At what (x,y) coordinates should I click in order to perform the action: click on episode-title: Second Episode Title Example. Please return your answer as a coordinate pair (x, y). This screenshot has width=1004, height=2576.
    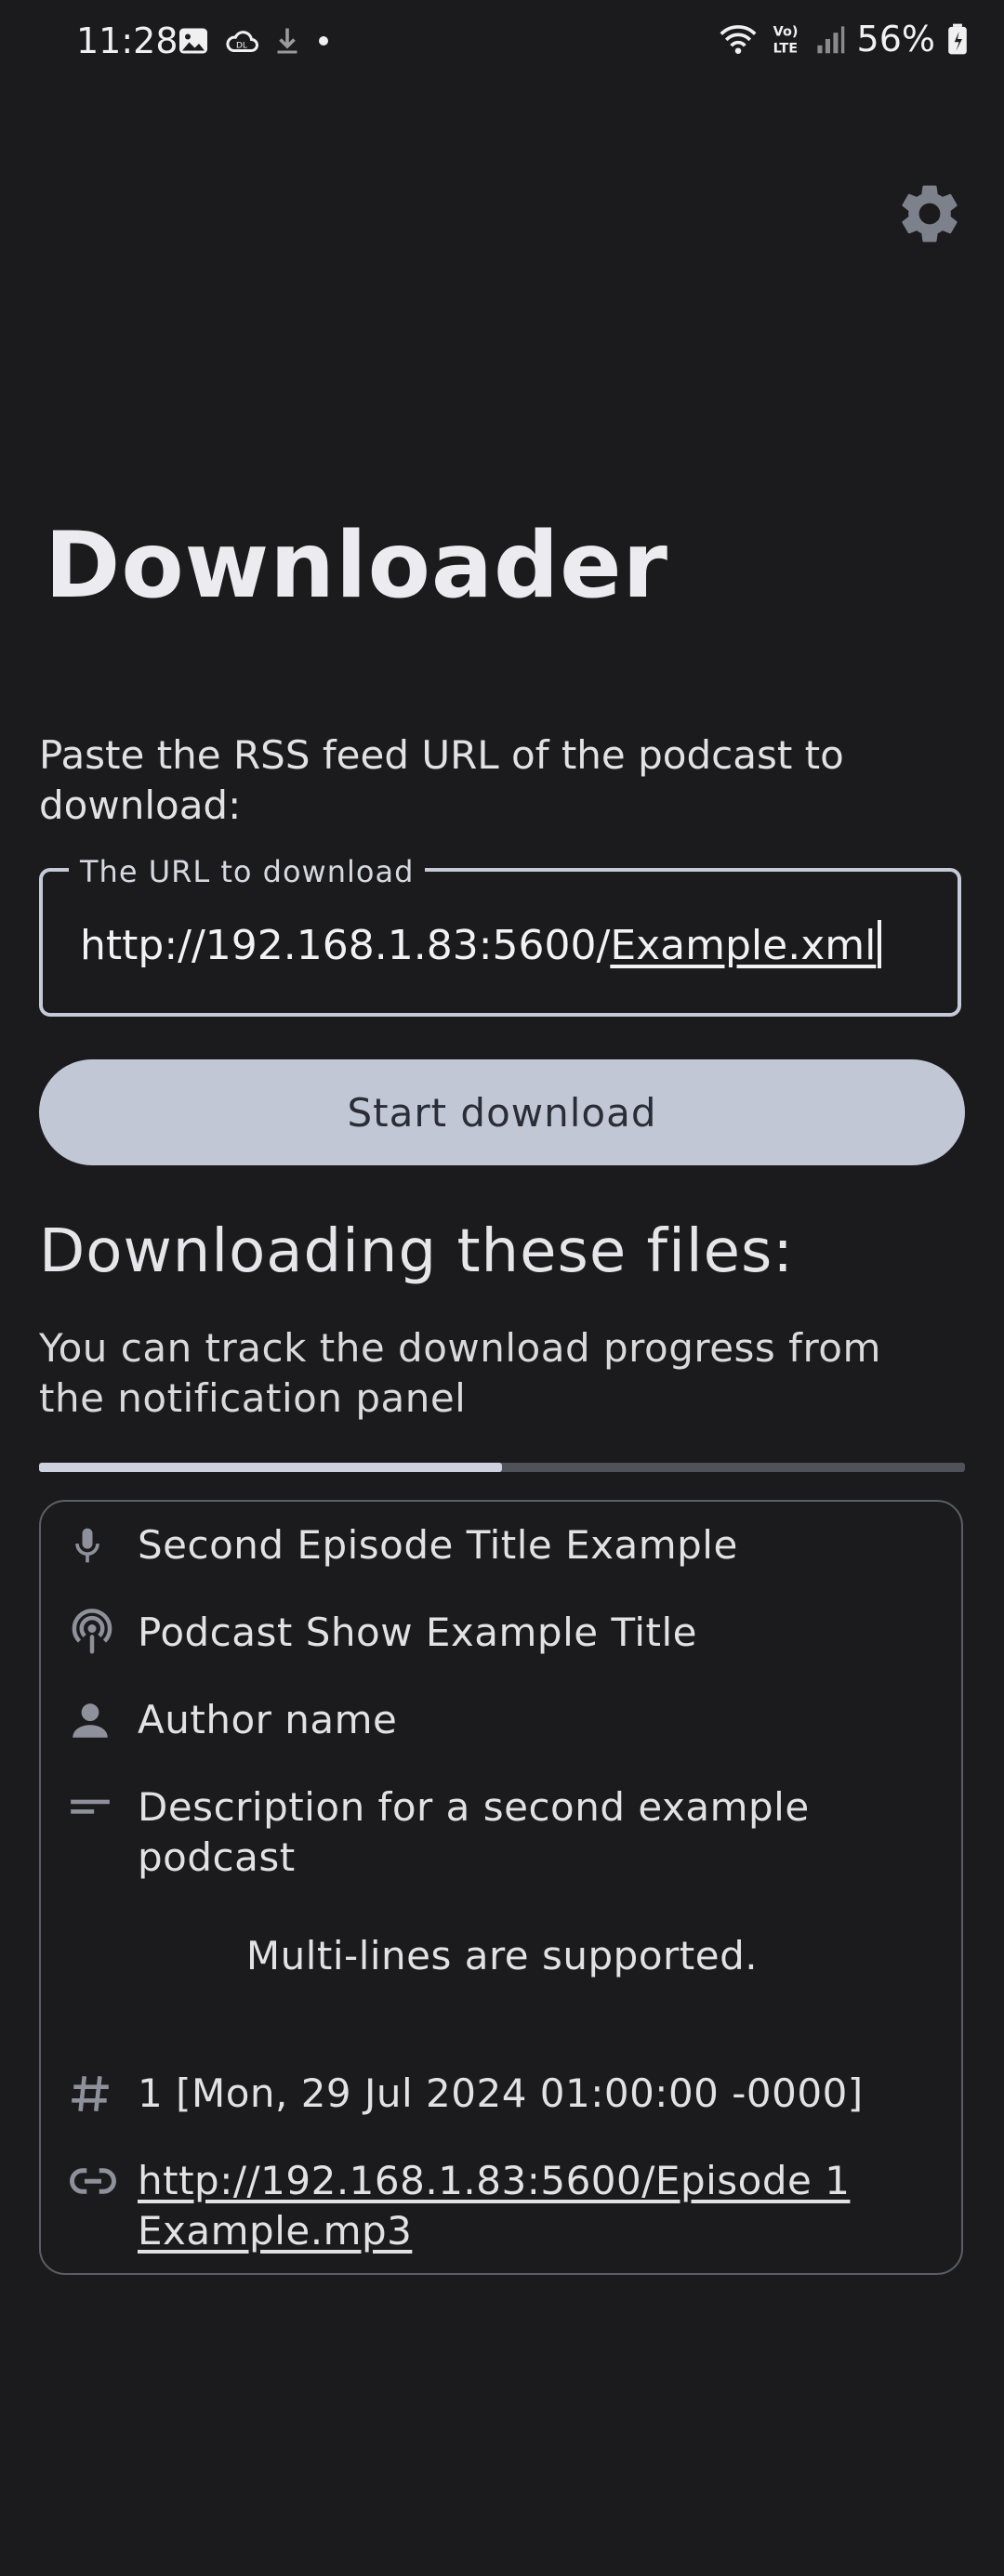
    Looking at the image, I should click on (438, 1545).